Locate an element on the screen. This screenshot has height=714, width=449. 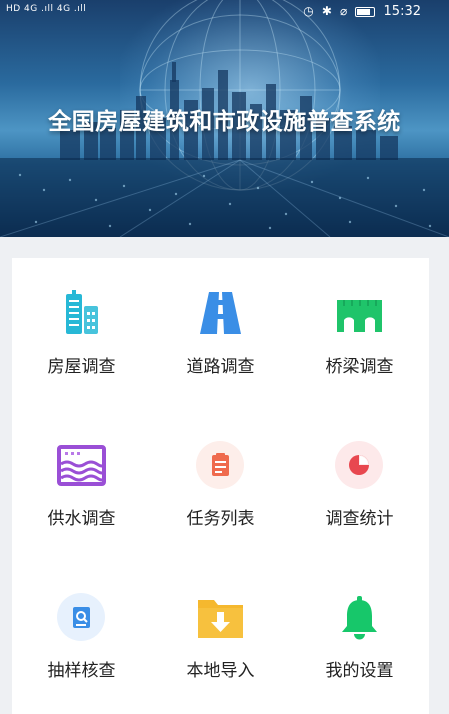
app-title: 全国房屋建筑和市政设施普查系统 is located at coordinates (224, 122).